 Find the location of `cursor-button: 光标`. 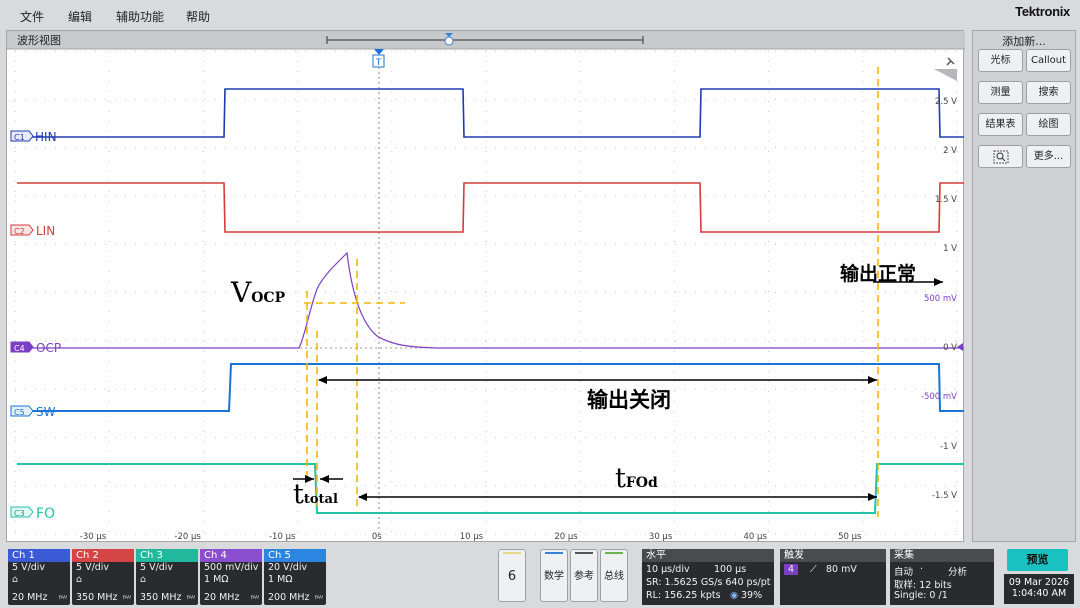

cursor-button: 光标 is located at coordinates (1000, 60).